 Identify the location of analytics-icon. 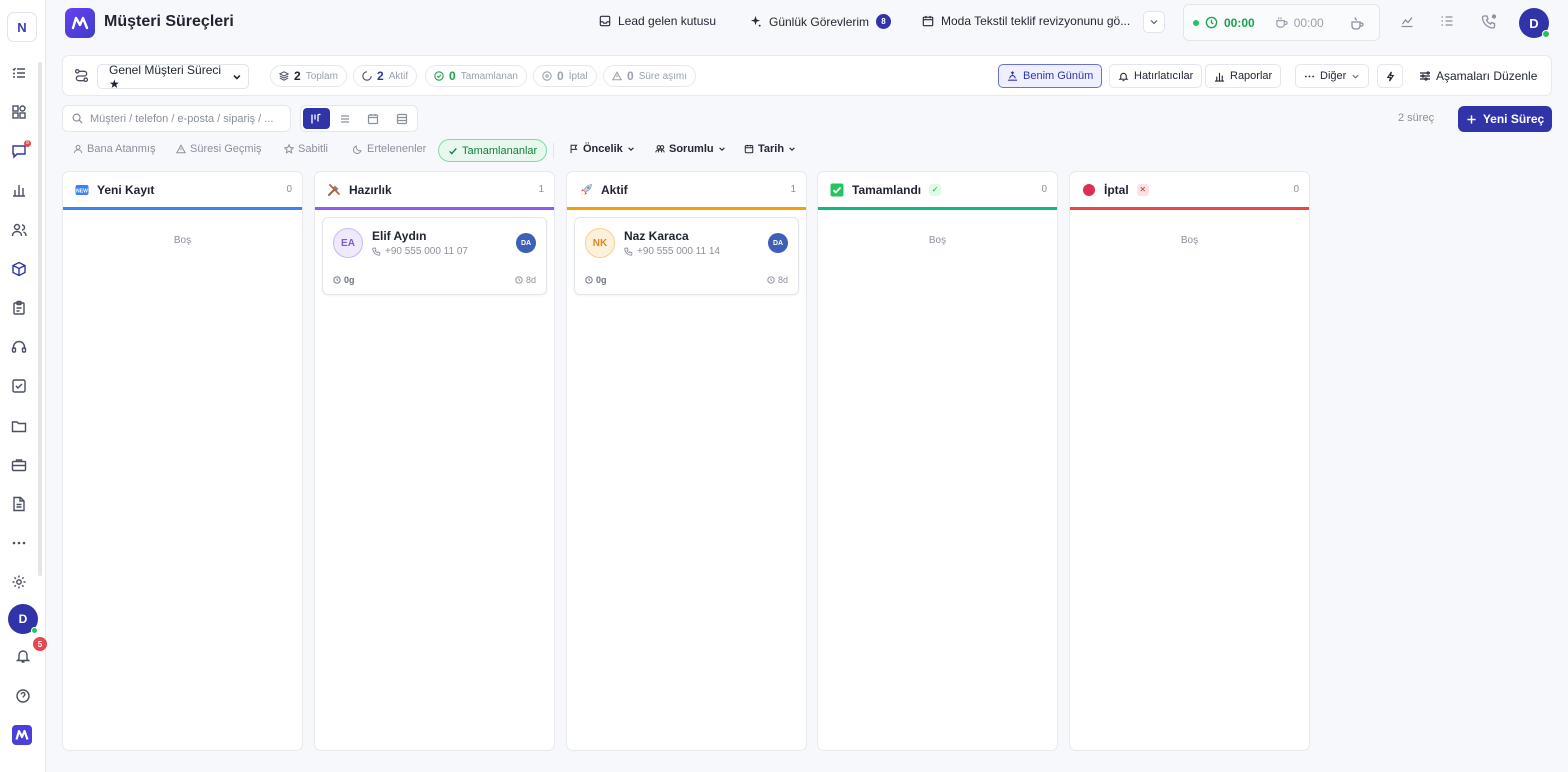
(1408, 22).